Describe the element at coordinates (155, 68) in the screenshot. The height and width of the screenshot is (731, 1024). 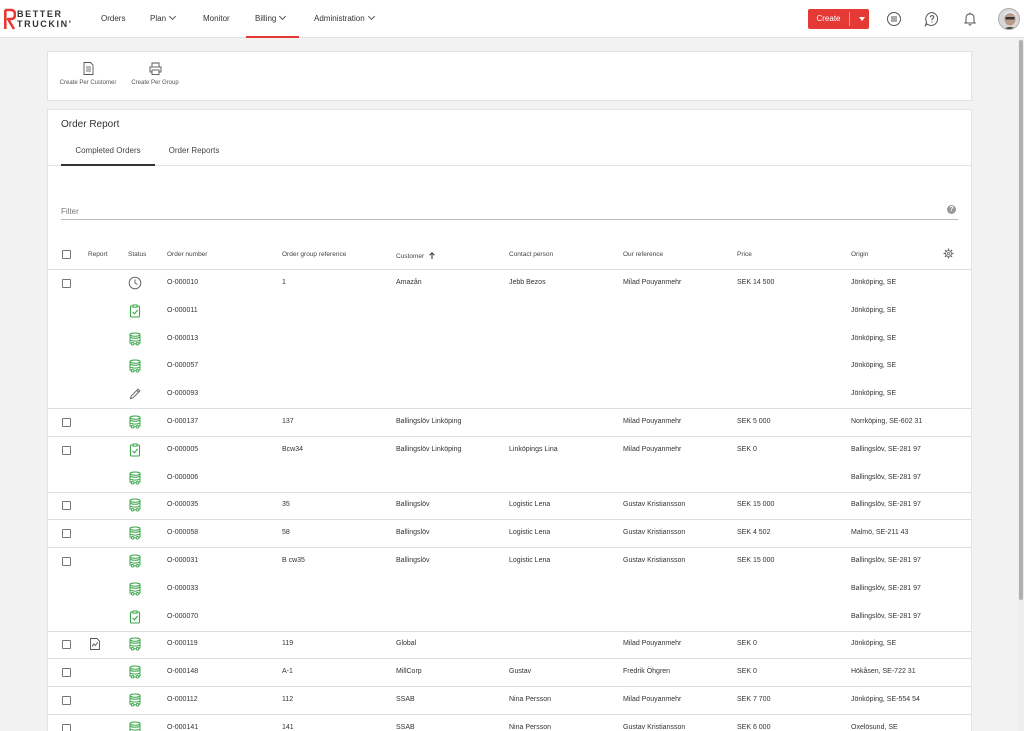
I see `printer-icon` at that location.